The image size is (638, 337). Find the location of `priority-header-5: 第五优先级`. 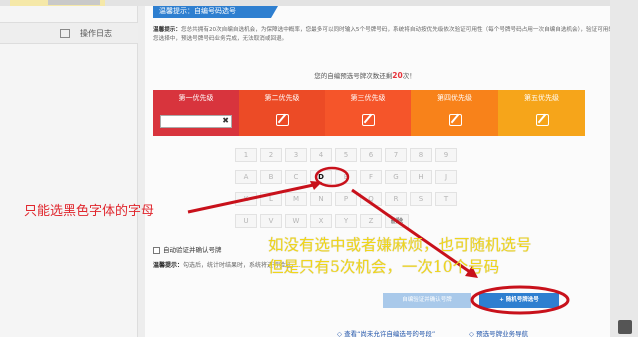

priority-header-5: 第五优先级 is located at coordinates (541, 98).